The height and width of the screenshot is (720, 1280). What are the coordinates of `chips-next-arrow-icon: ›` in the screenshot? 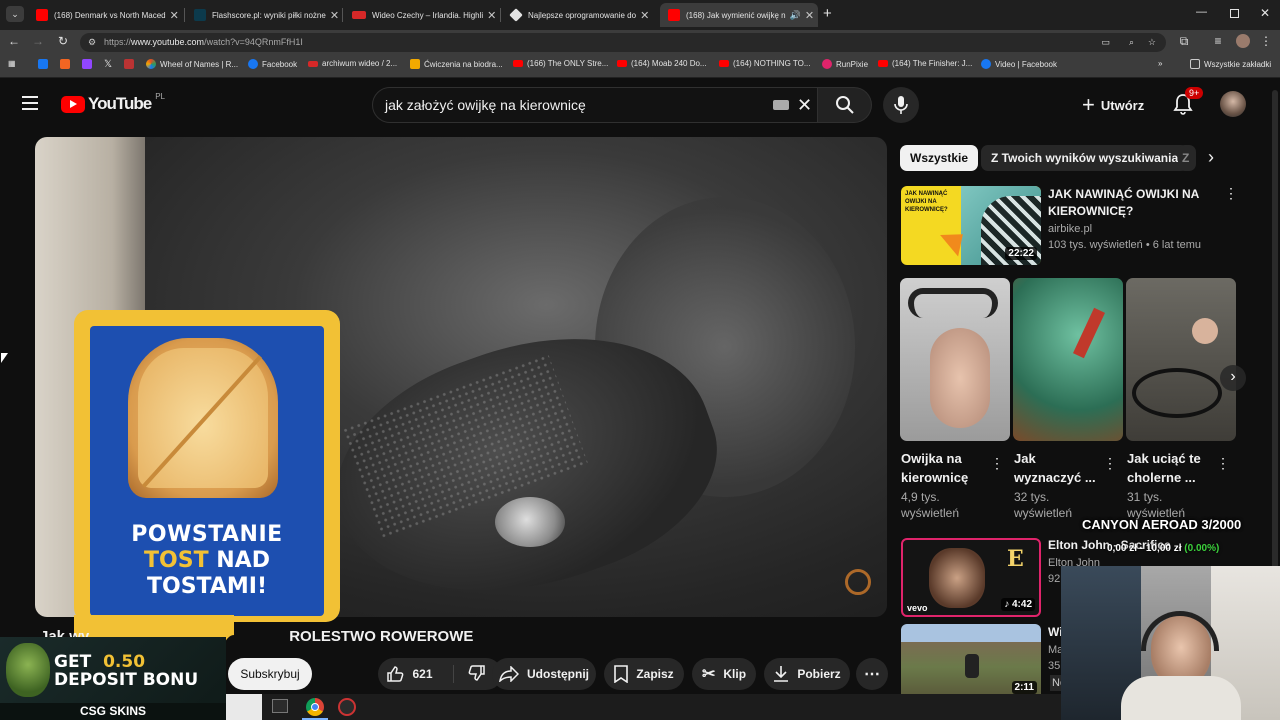 It's located at (1211, 157).